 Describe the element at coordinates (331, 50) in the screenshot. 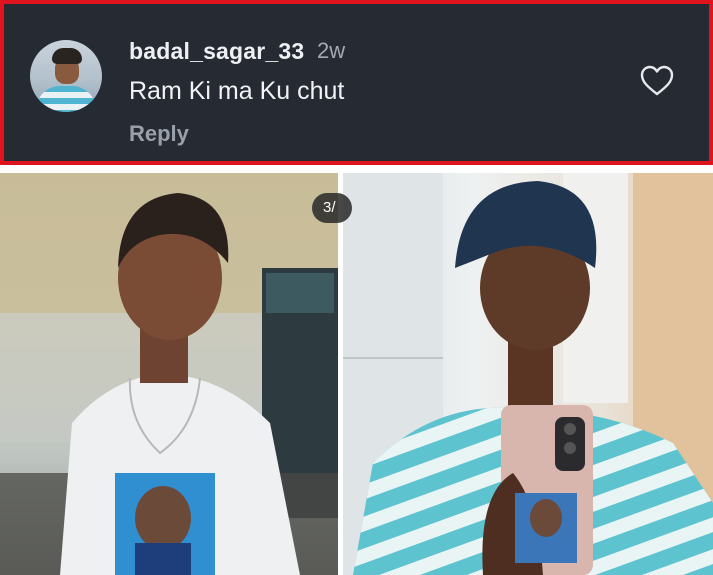

I see `comment-timestamp: 2w` at that location.